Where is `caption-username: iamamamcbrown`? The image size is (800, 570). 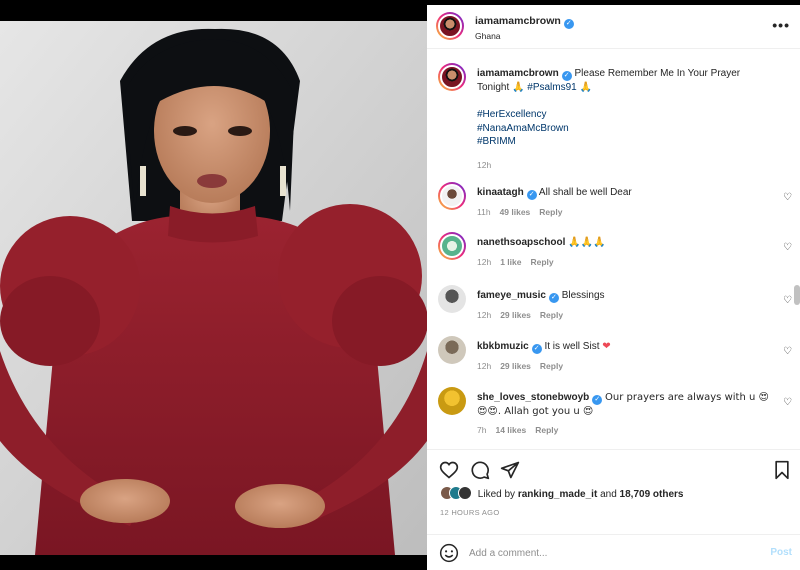
caption-username: iamamamcbrown is located at coordinates (518, 73).